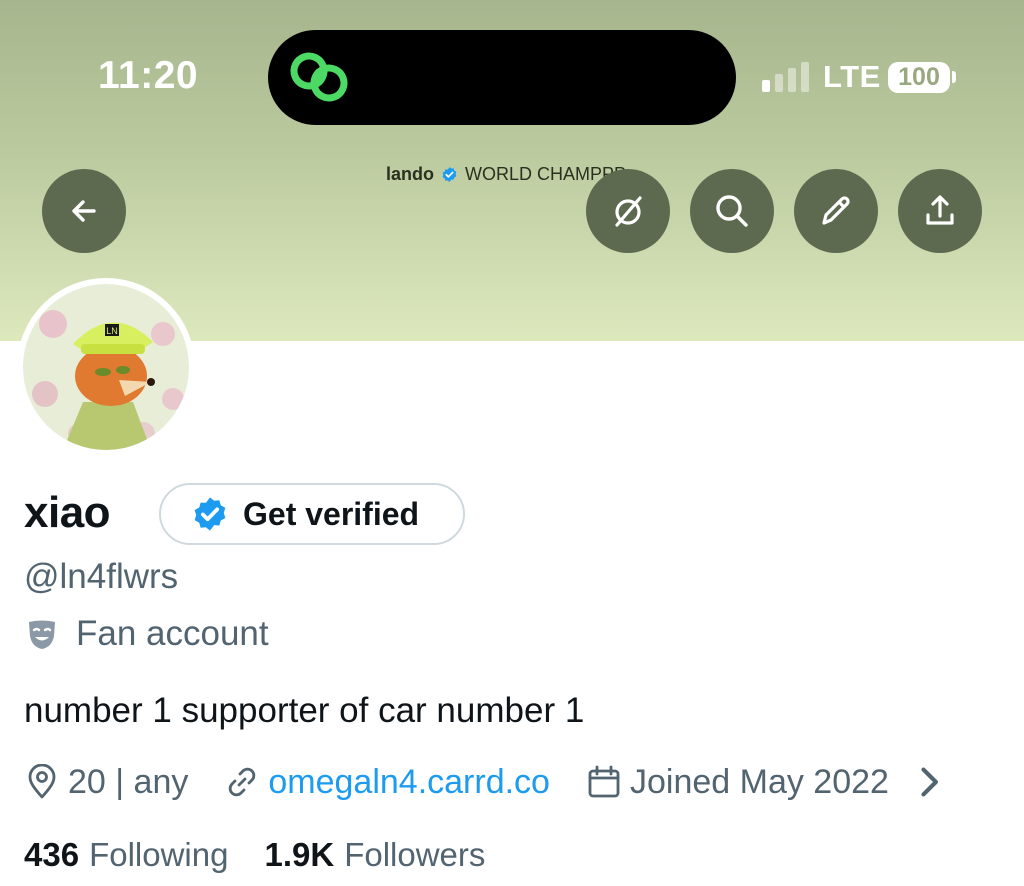  Describe the element at coordinates (759, 781) in the screenshot. I see `joined-text: Joined May 2022` at that location.